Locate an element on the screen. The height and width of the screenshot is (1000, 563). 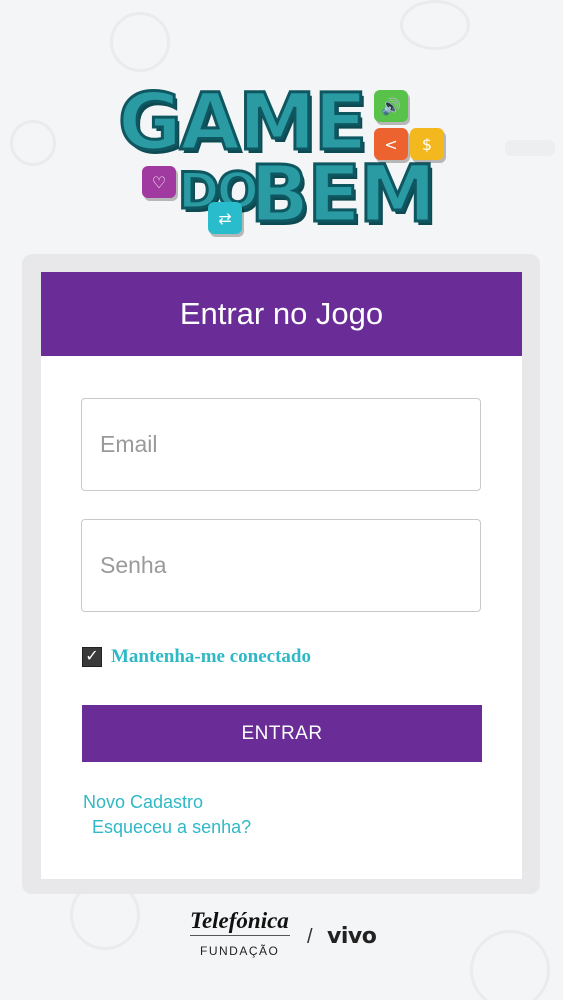
game-do-bem-logo: GAME DO BEM 🔊 < $ ♡ ⇄ is located at coordinates (282, 163).